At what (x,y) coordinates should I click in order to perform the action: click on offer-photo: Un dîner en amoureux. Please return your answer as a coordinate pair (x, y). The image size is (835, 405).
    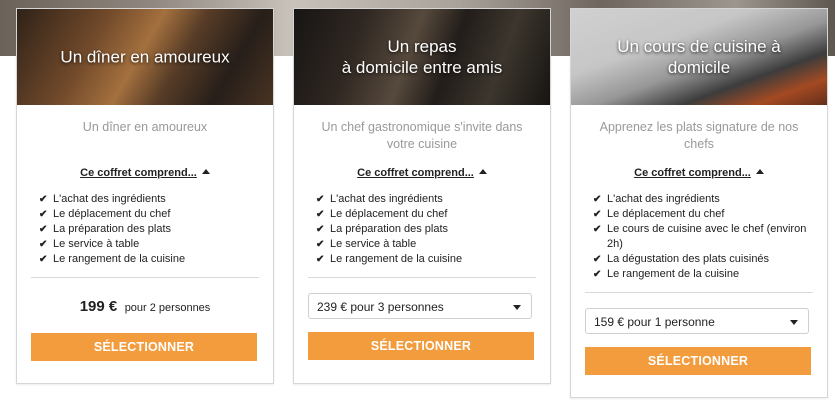
    Looking at the image, I should click on (145, 57).